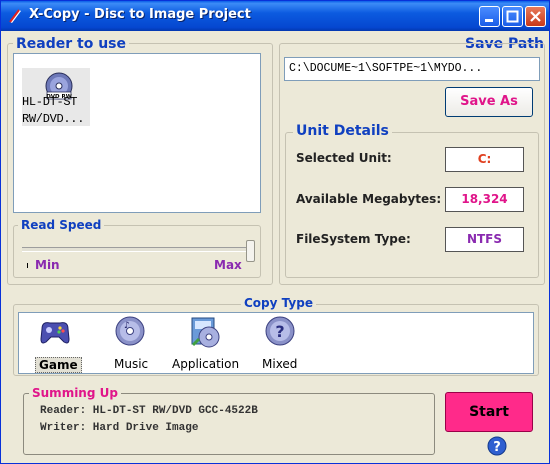  Describe the element at coordinates (279, 364) in the screenshot. I see `copy-type-mixed: Mixed` at that location.